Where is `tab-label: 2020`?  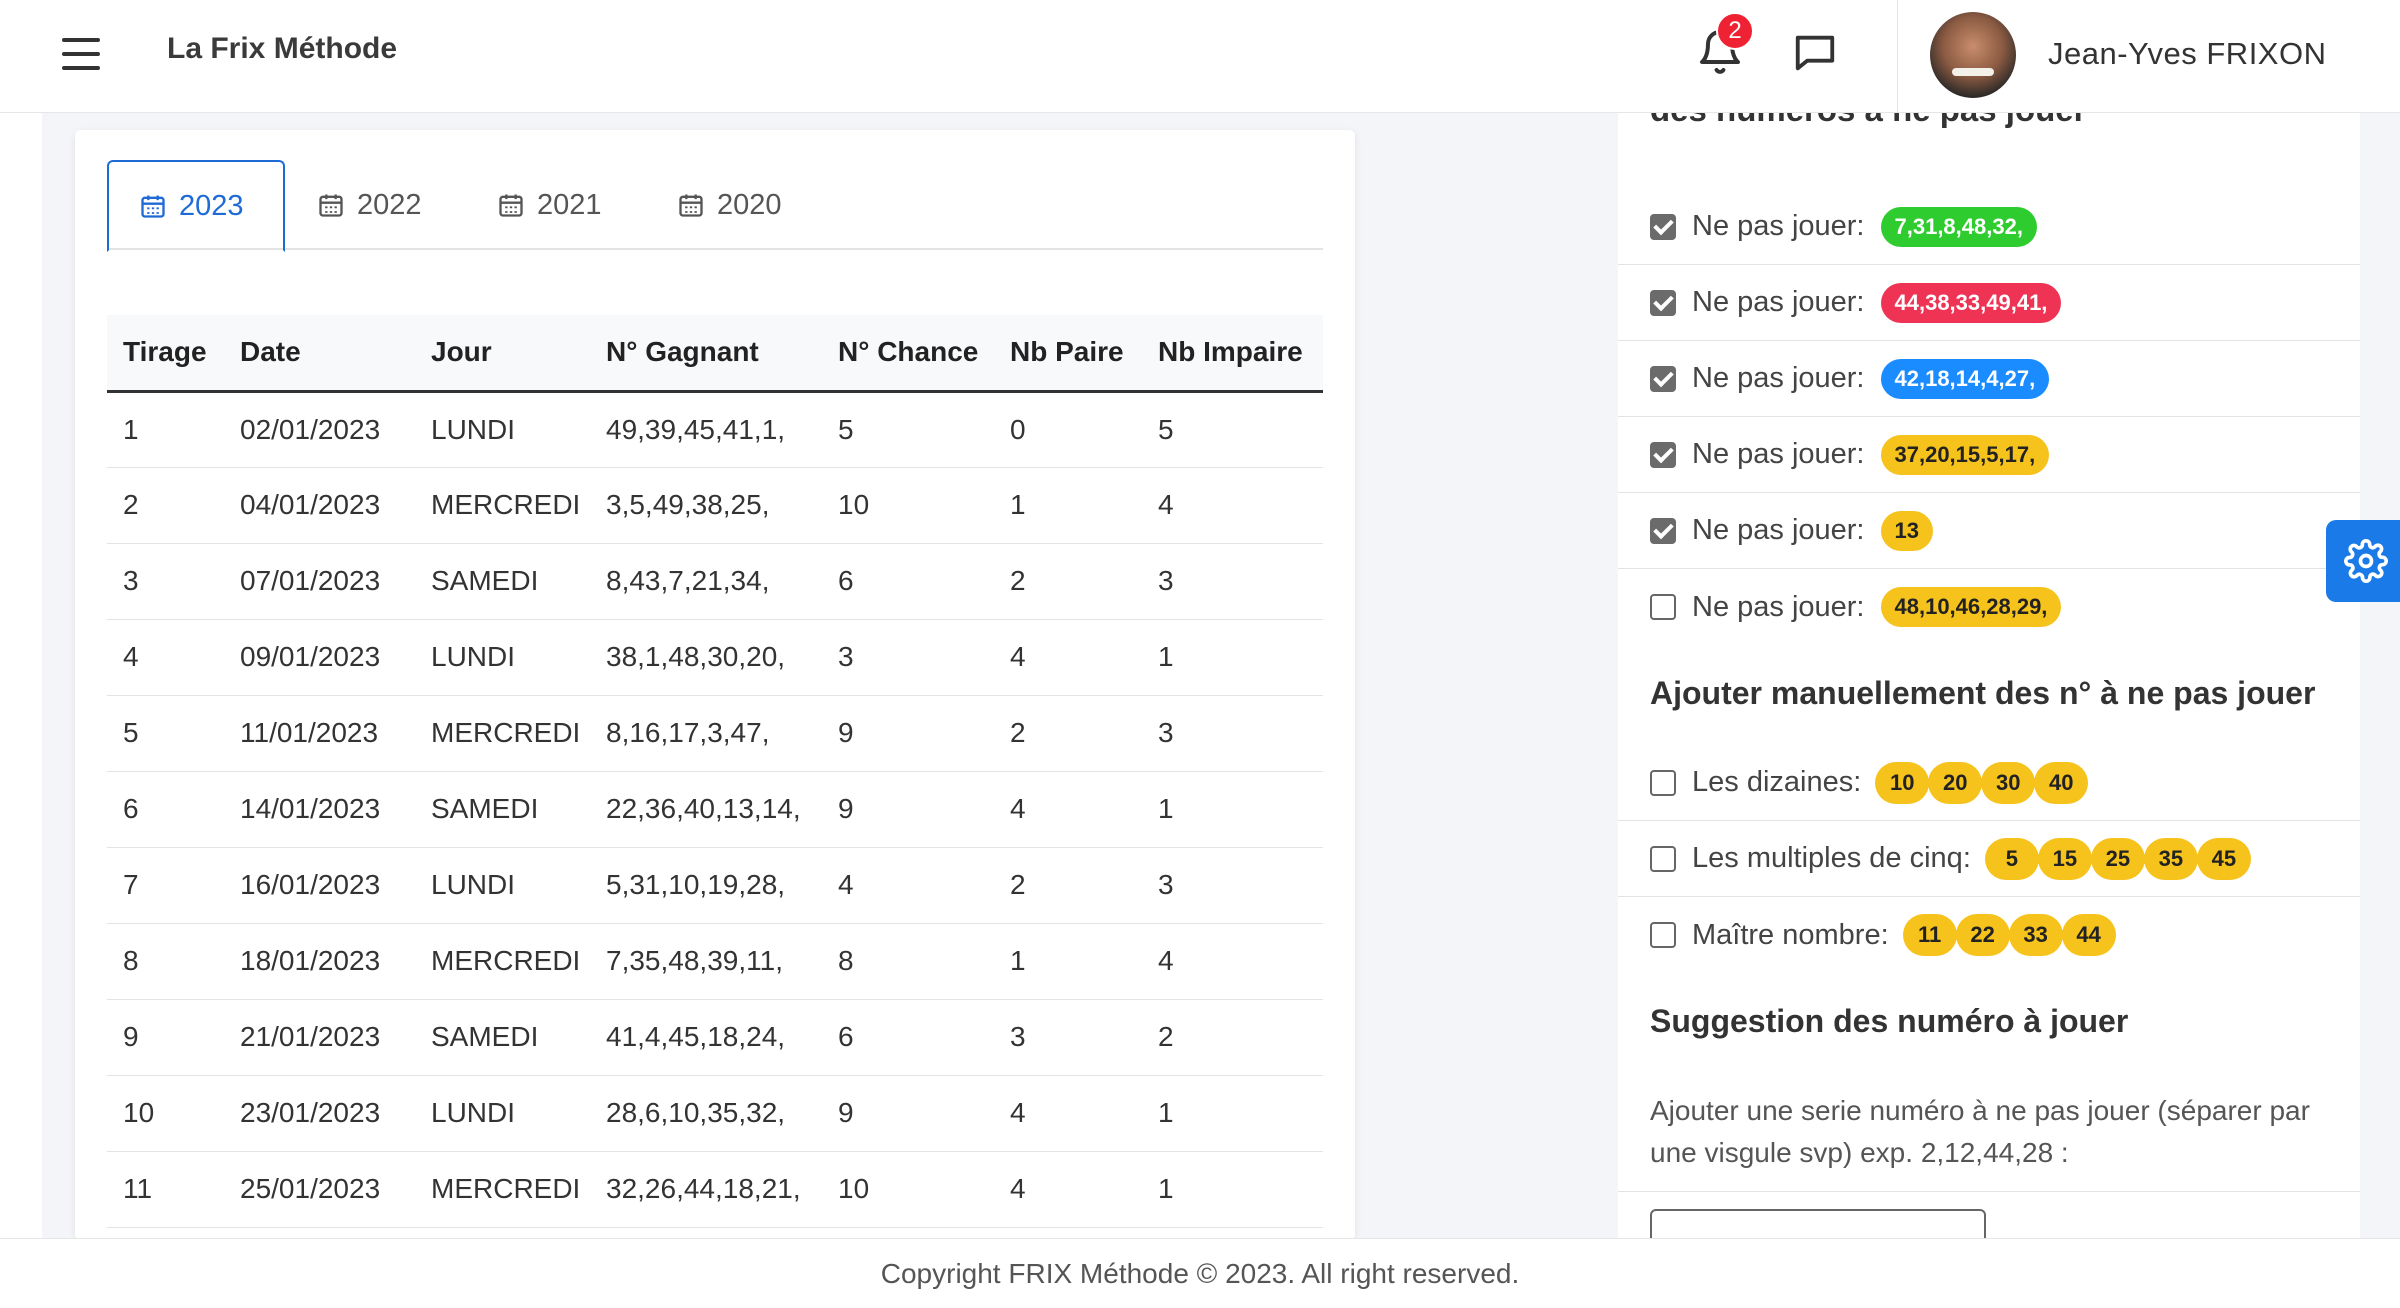
tab-label: 2020 is located at coordinates (749, 204).